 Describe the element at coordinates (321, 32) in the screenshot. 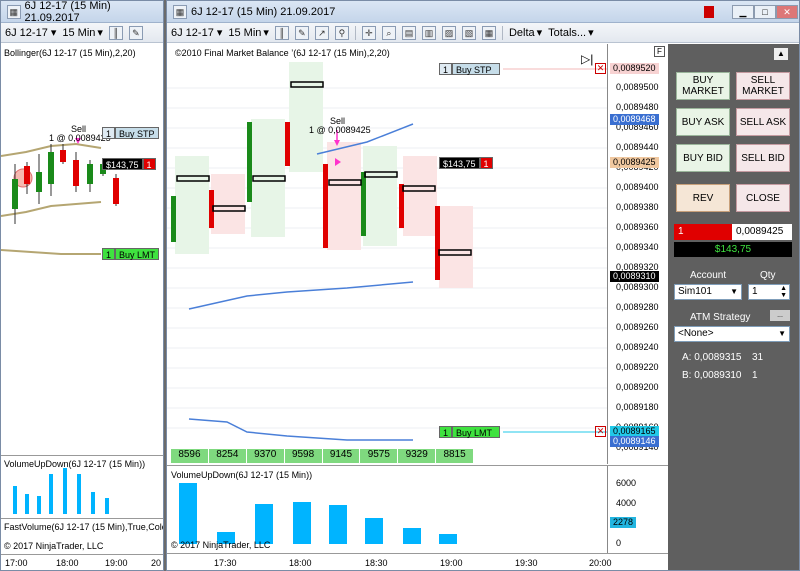

I see `draw-tool-icon: ↗` at that location.